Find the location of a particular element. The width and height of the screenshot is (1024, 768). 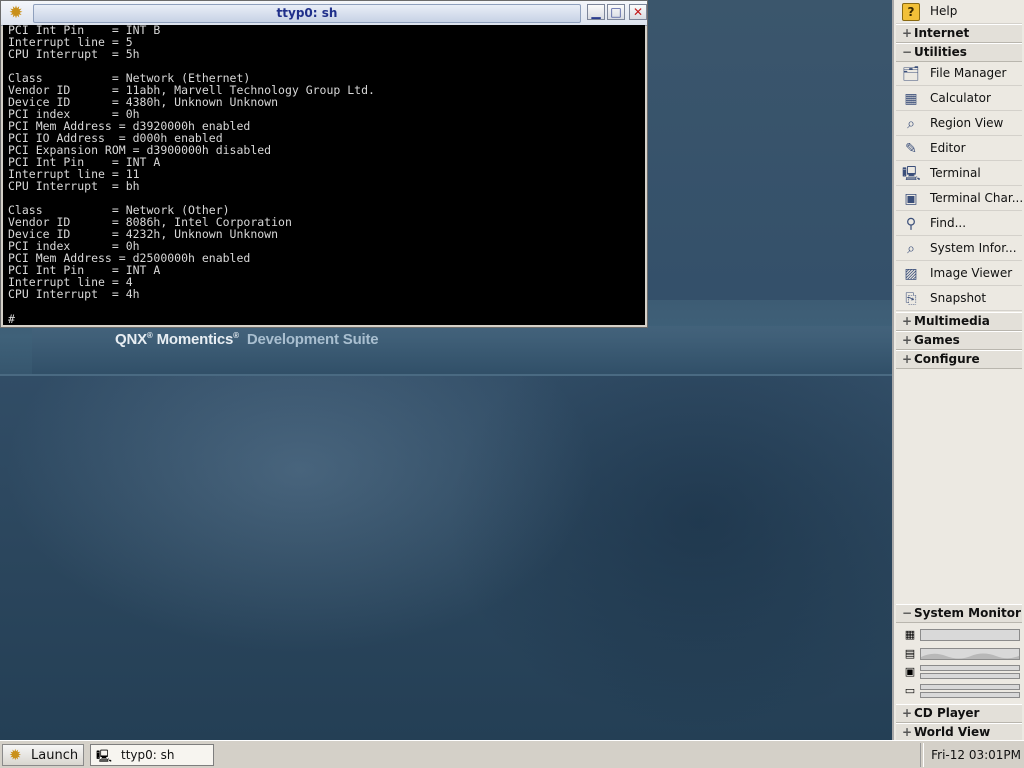

shelf-item-image-viewer: ▨ Image Viewer is located at coordinates (959, 274).